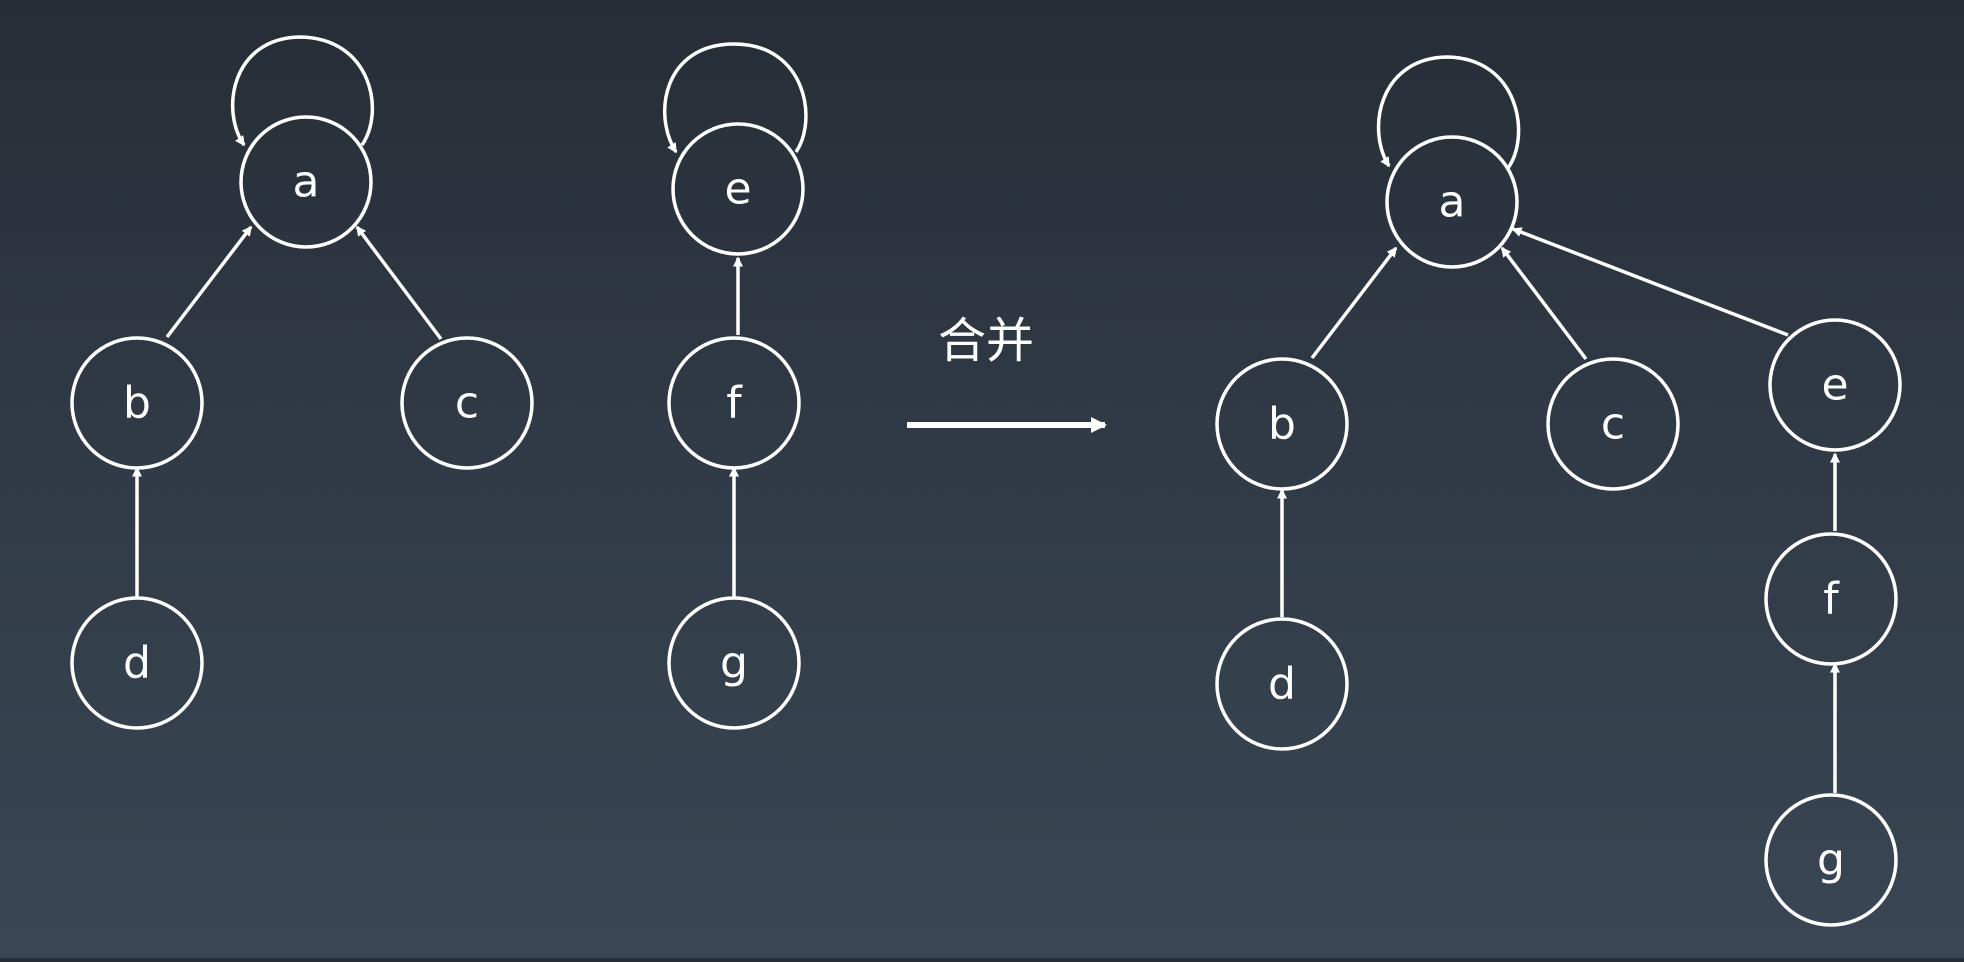 The width and height of the screenshot is (1964, 962). Describe the element at coordinates (735, 98) in the screenshot. I see `self-loop-e` at that location.